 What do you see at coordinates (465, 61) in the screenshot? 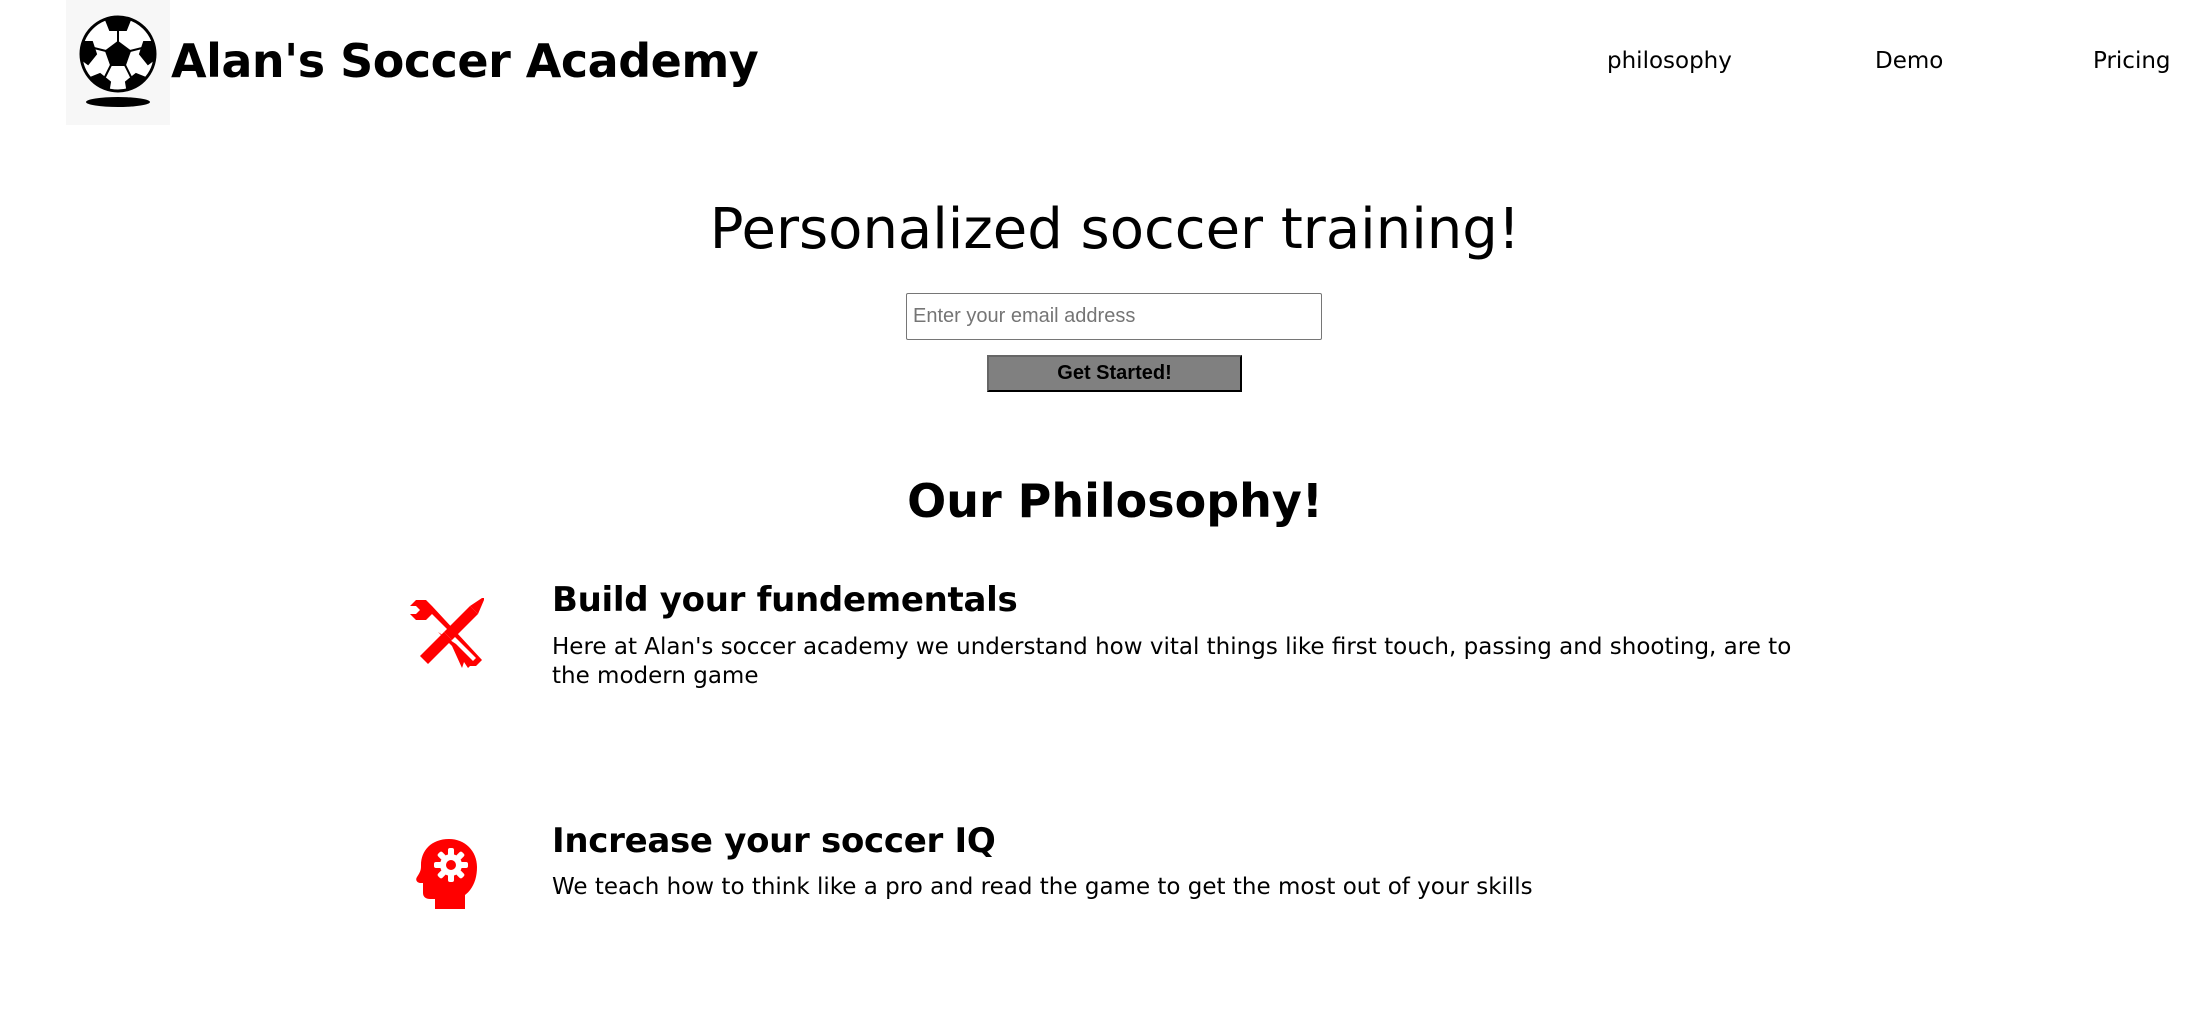
I see `site-title: Alan's Soccer Academy` at bounding box center [465, 61].